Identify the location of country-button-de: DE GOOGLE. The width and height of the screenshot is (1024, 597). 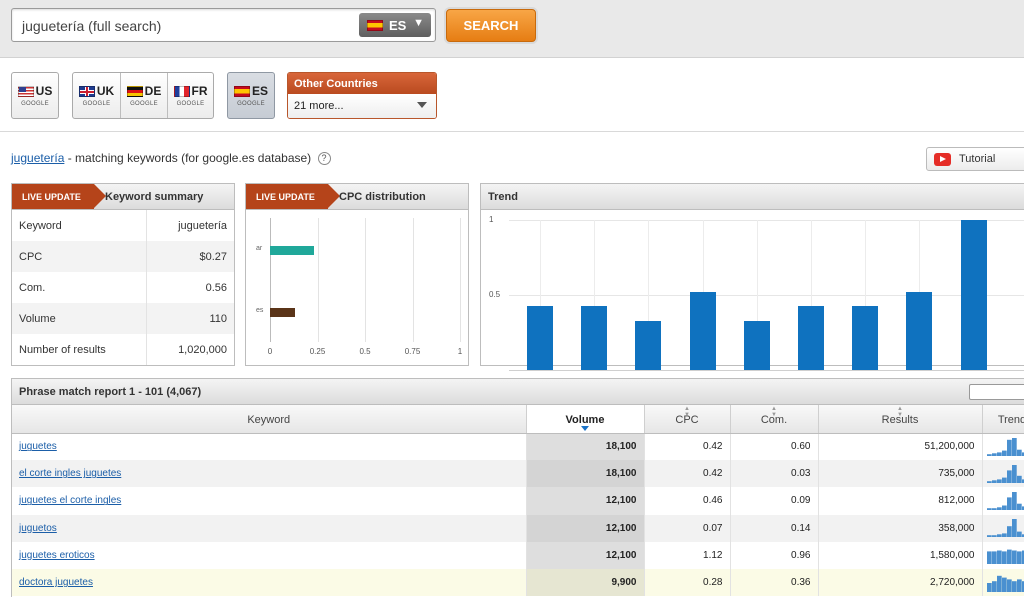
(144, 95).